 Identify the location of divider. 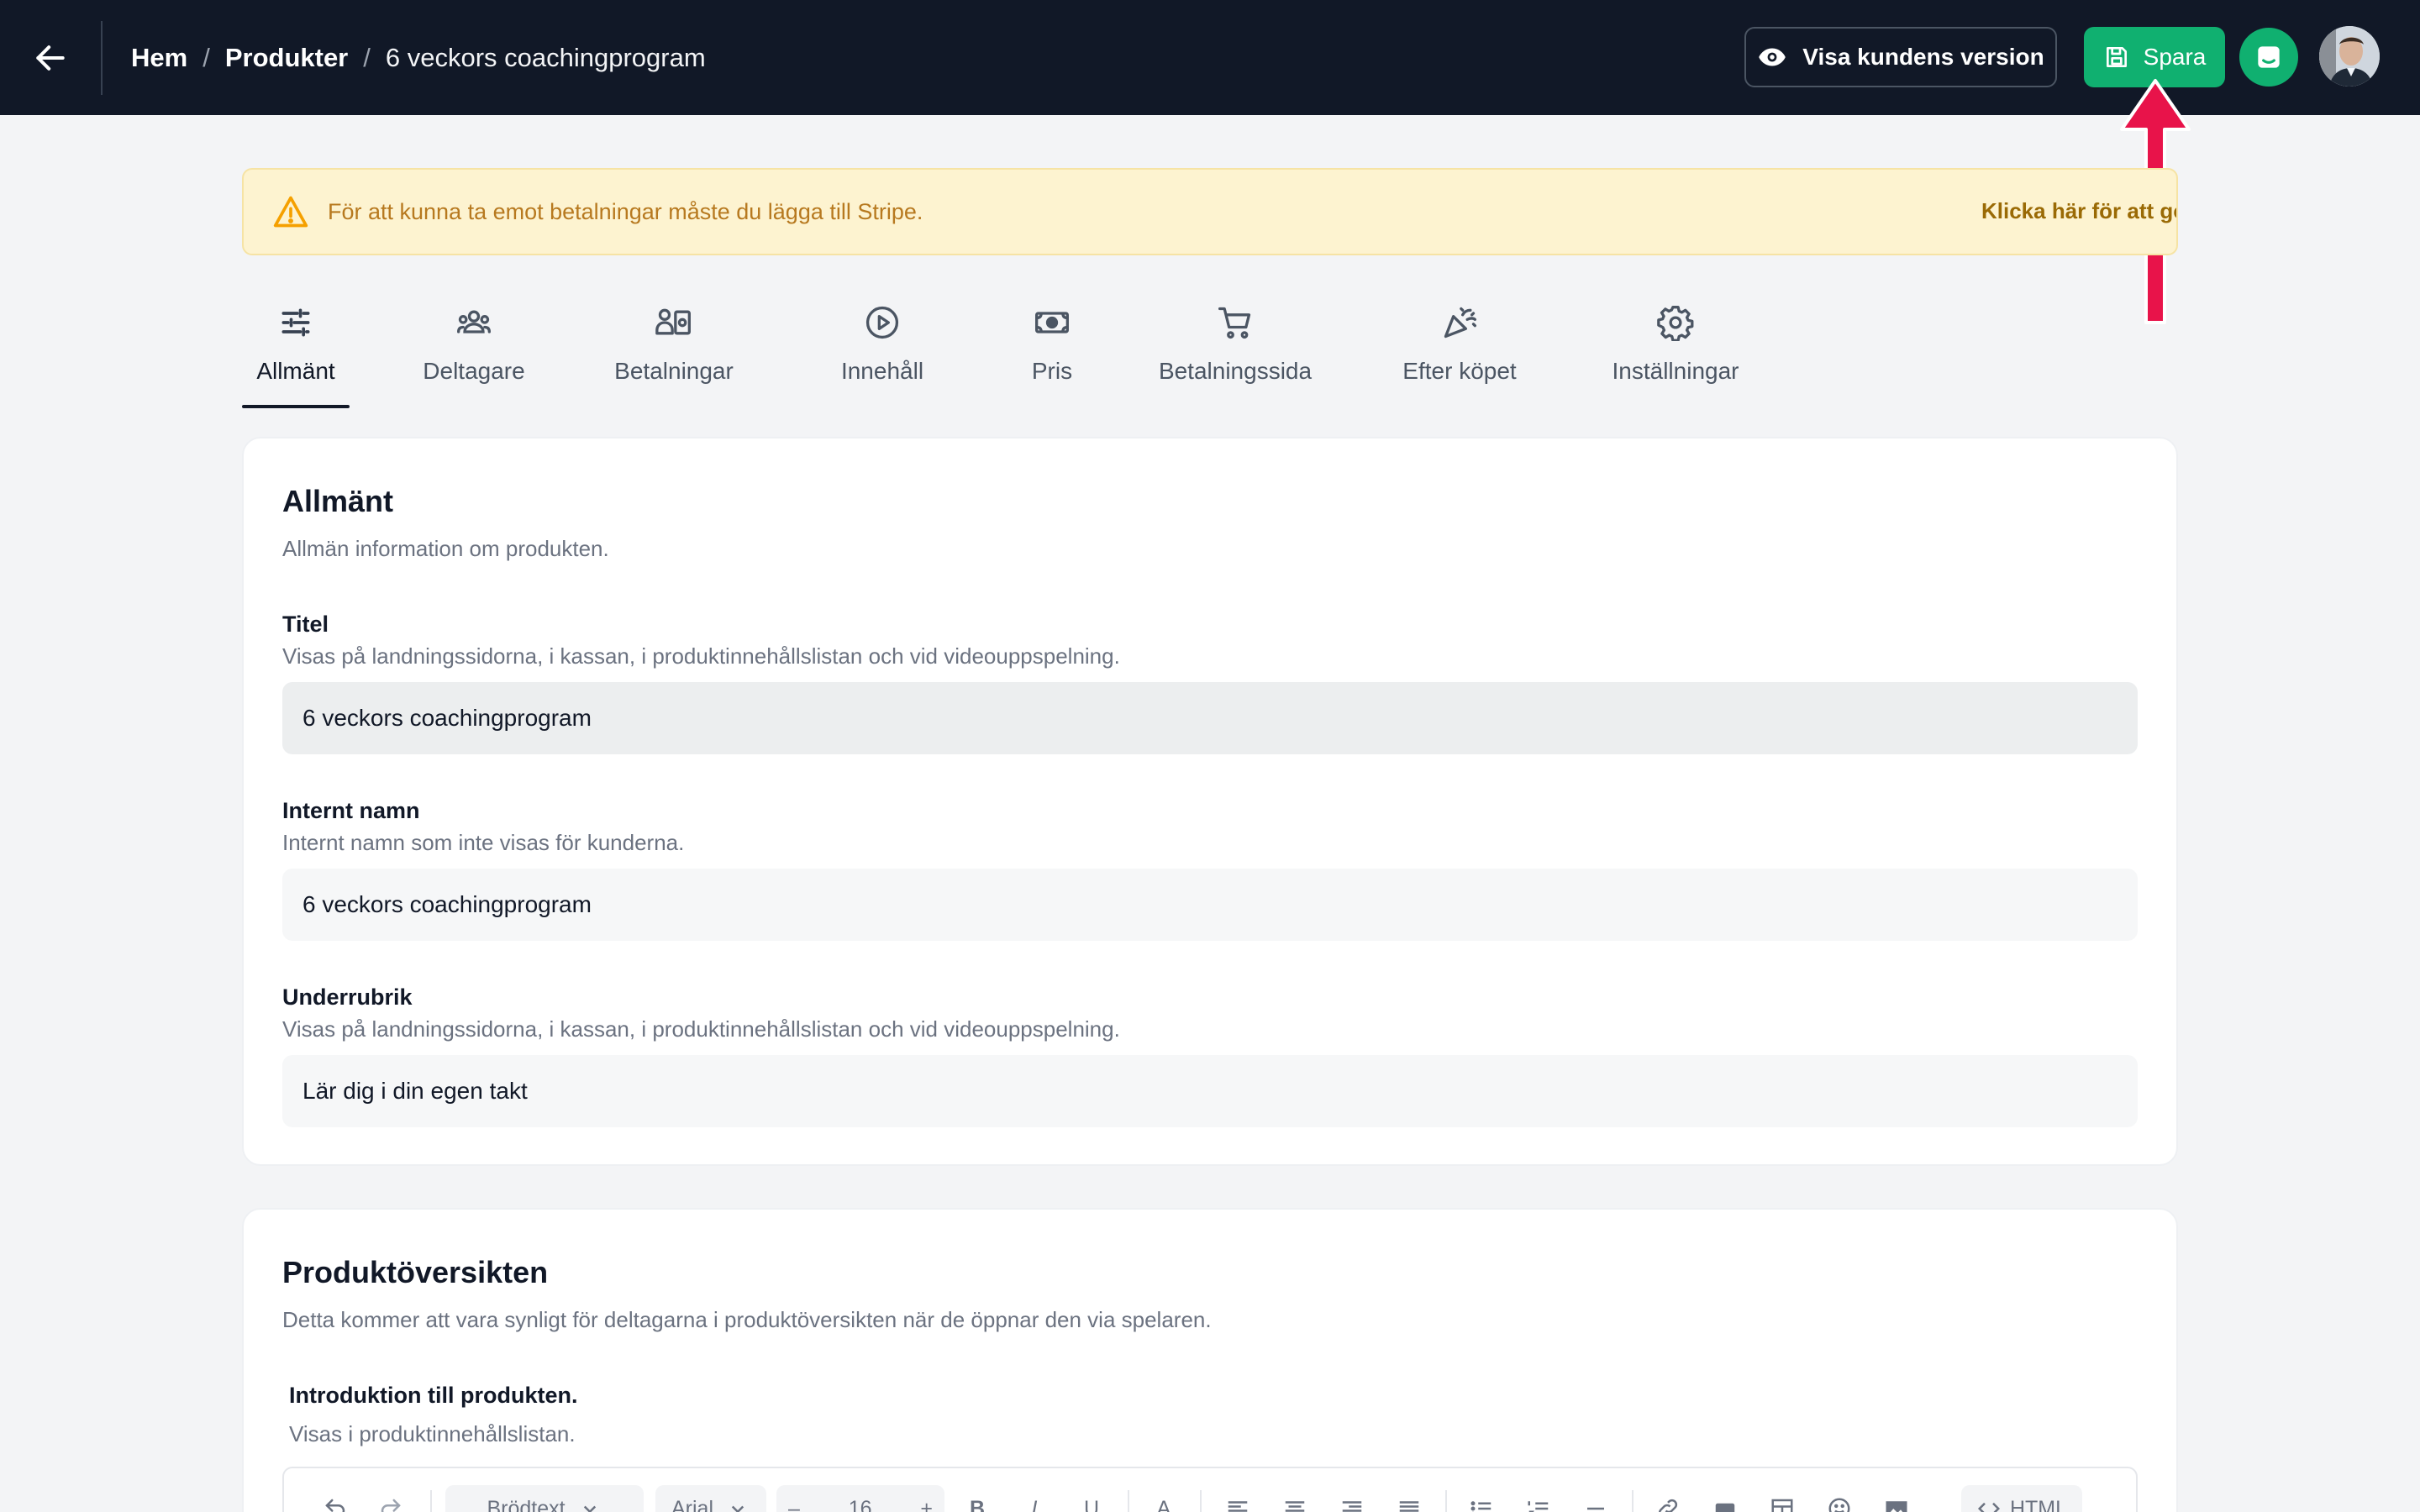
(102, 57).